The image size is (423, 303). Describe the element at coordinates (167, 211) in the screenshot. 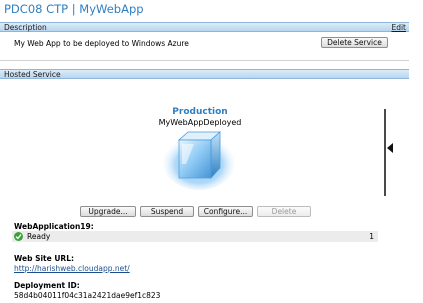

I see `suspend-button: Suspend` at that location.